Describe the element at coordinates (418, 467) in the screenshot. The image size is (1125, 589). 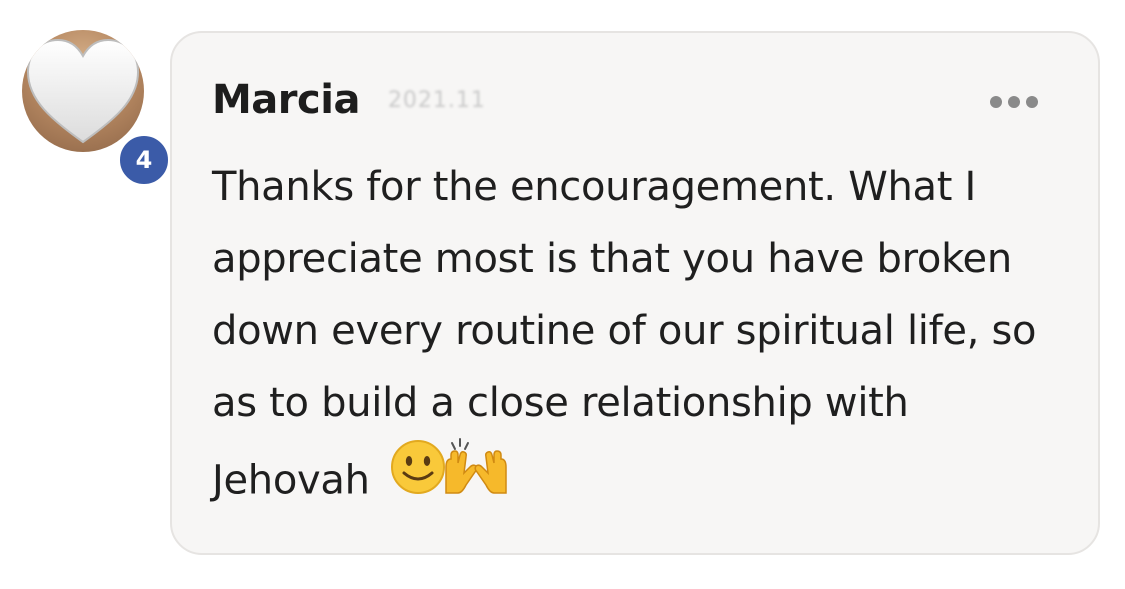
I see `slightly-smiling-face-icon` at that location.